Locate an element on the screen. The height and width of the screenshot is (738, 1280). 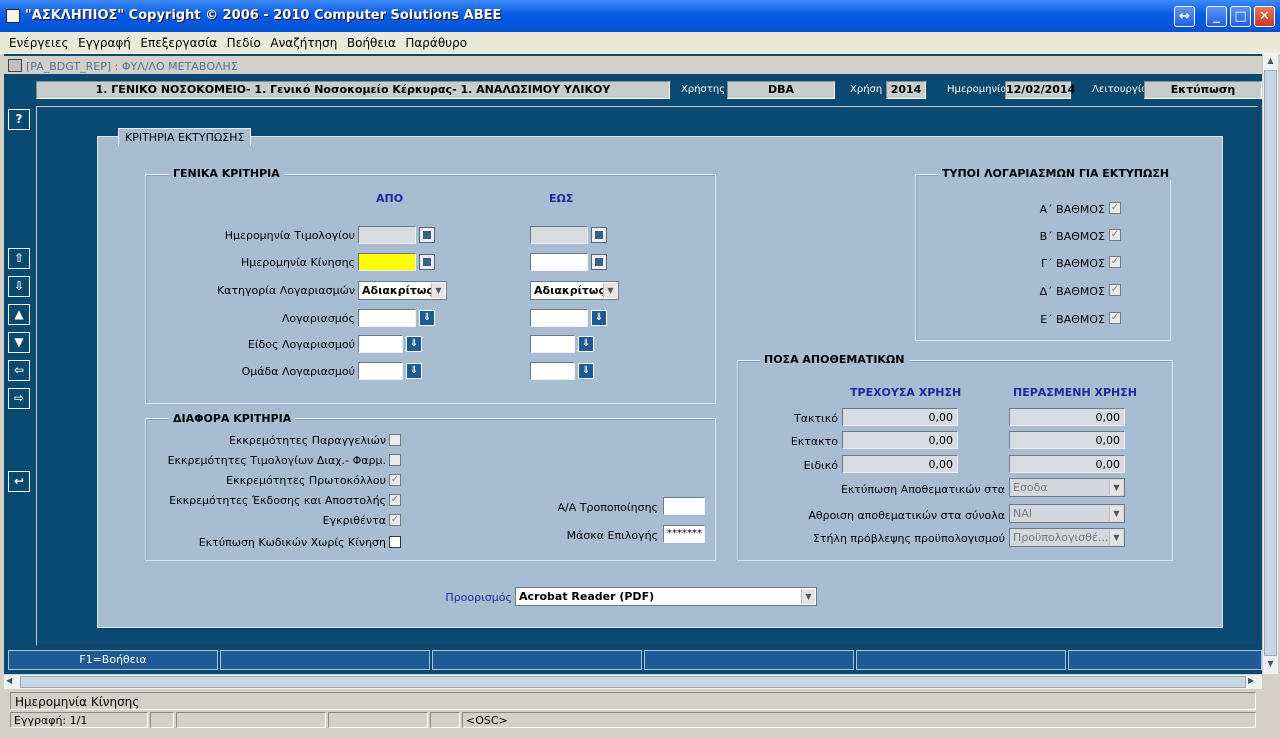
level-c-checkbox: ✓ is located at coordinates (1115, 262).